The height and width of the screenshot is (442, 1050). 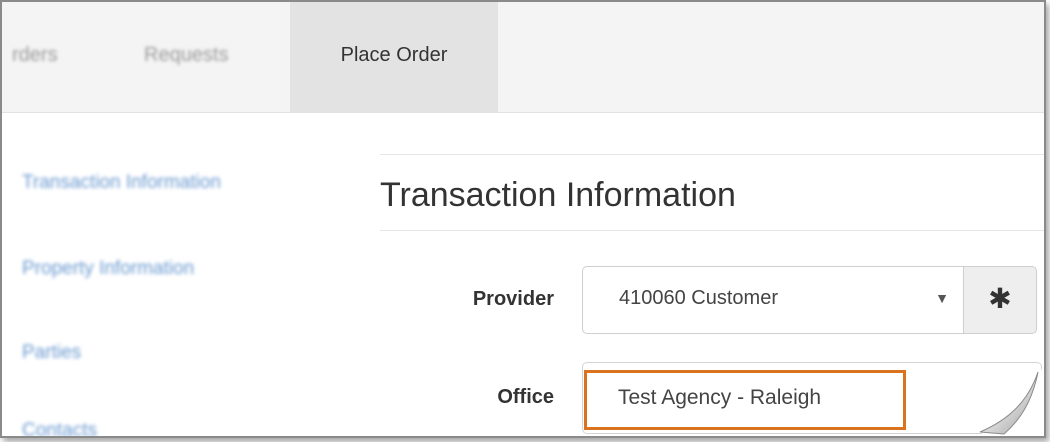 I want to click on provider-label: Provider, so click(x=513, y=299).